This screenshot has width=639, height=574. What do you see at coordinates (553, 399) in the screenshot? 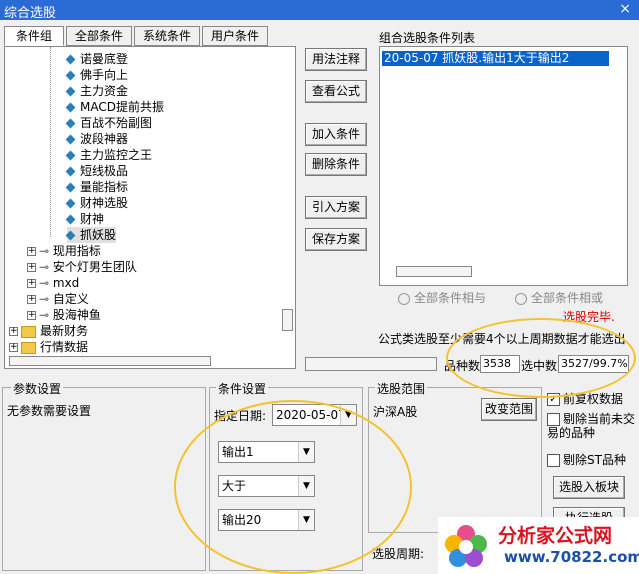
I see `checkbox-checked-icon: ✓` at bounding box center [553, 399].